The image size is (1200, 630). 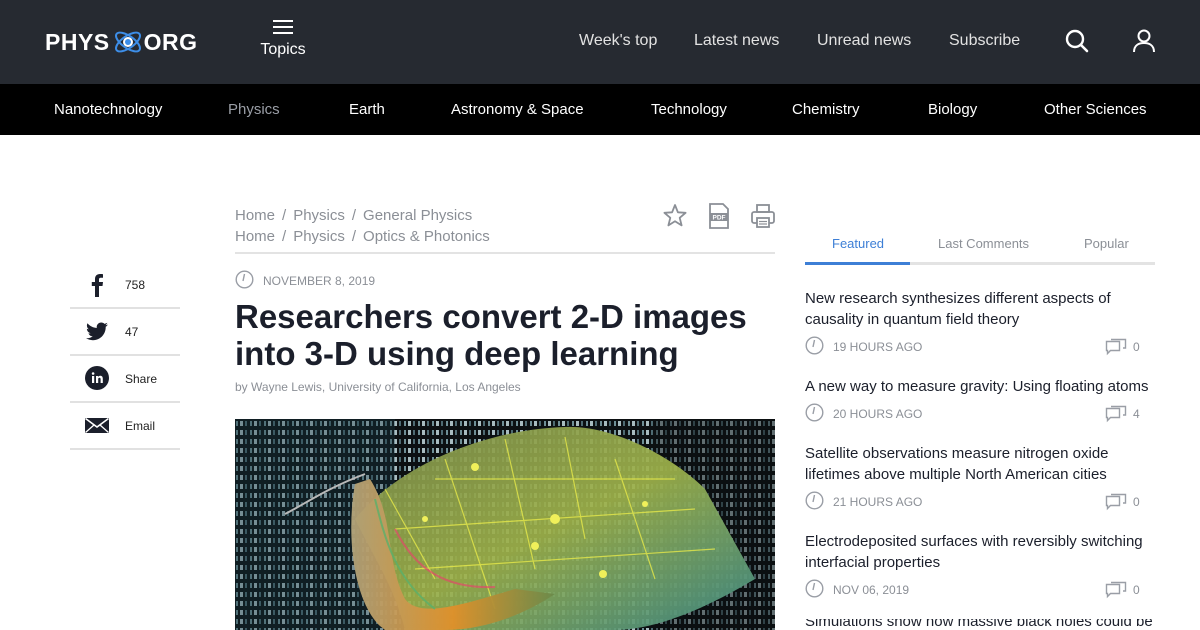 What do you see at coordinates (1106, 243) in the screenshot?
I see `tab-popular: Popular` at bounding box center [1106, 243].